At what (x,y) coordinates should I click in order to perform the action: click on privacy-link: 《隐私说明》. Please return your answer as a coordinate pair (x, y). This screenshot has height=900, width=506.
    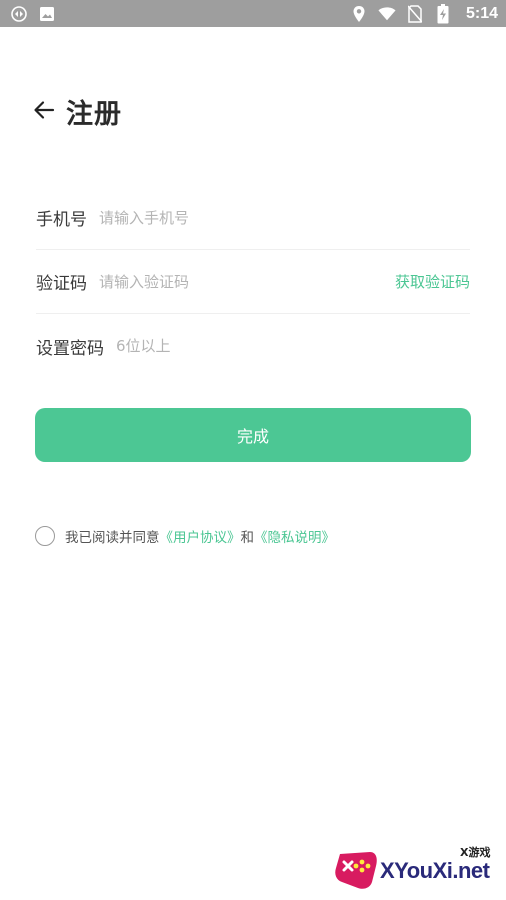
    Looking at the image, I should click on (294, 536).